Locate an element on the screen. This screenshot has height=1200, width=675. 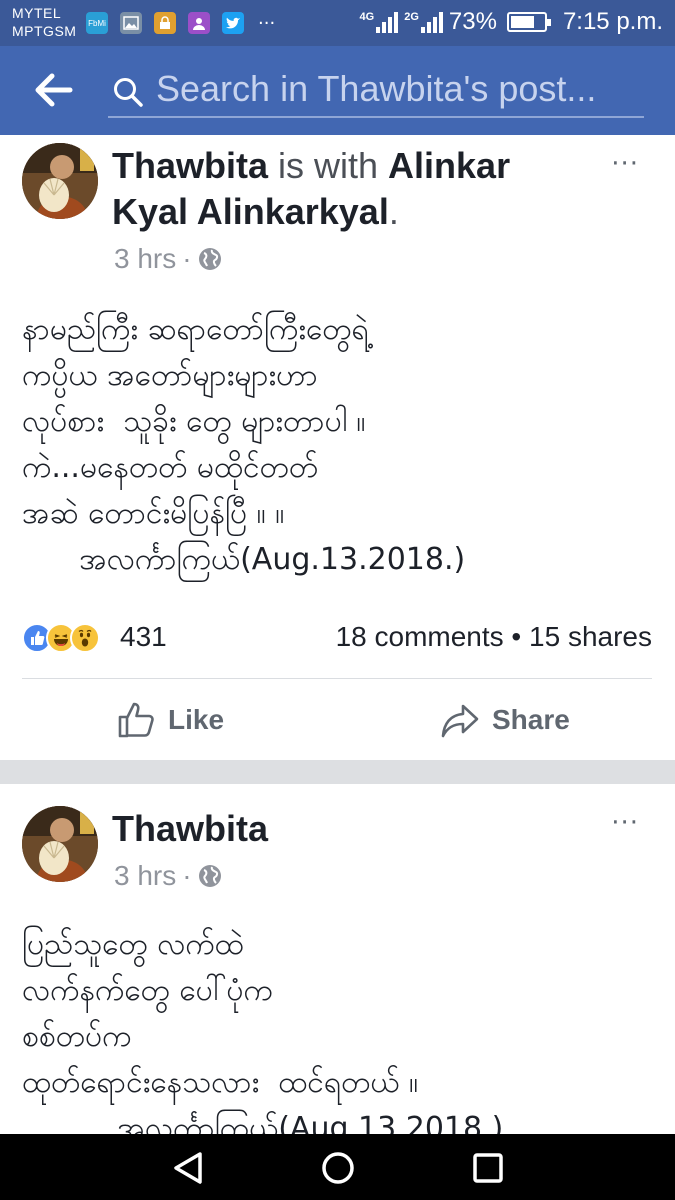
battery-fill is located at coordinates (522, 22).